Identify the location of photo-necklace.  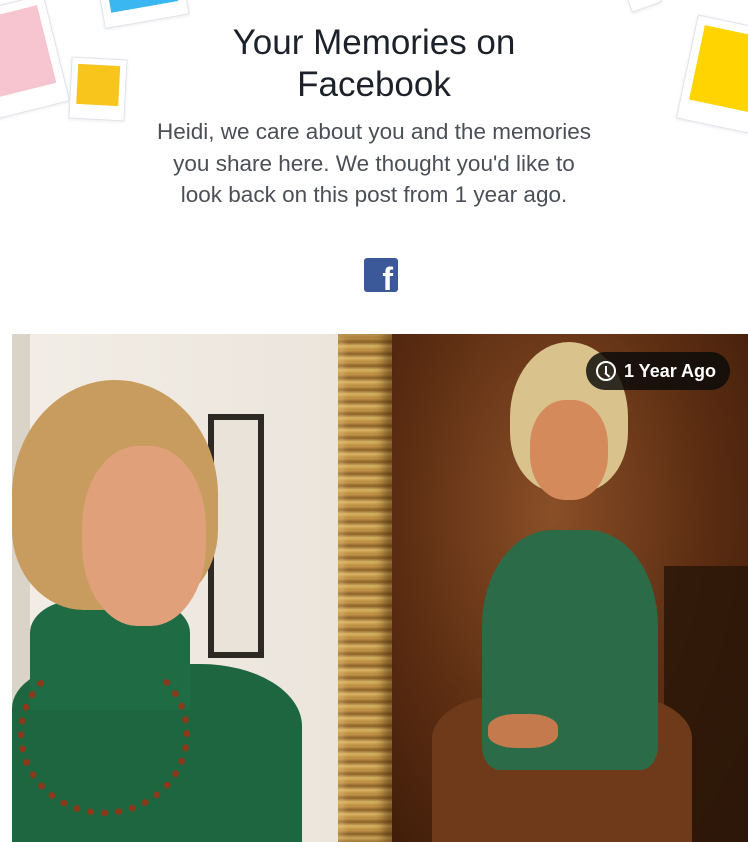
(104, 734).